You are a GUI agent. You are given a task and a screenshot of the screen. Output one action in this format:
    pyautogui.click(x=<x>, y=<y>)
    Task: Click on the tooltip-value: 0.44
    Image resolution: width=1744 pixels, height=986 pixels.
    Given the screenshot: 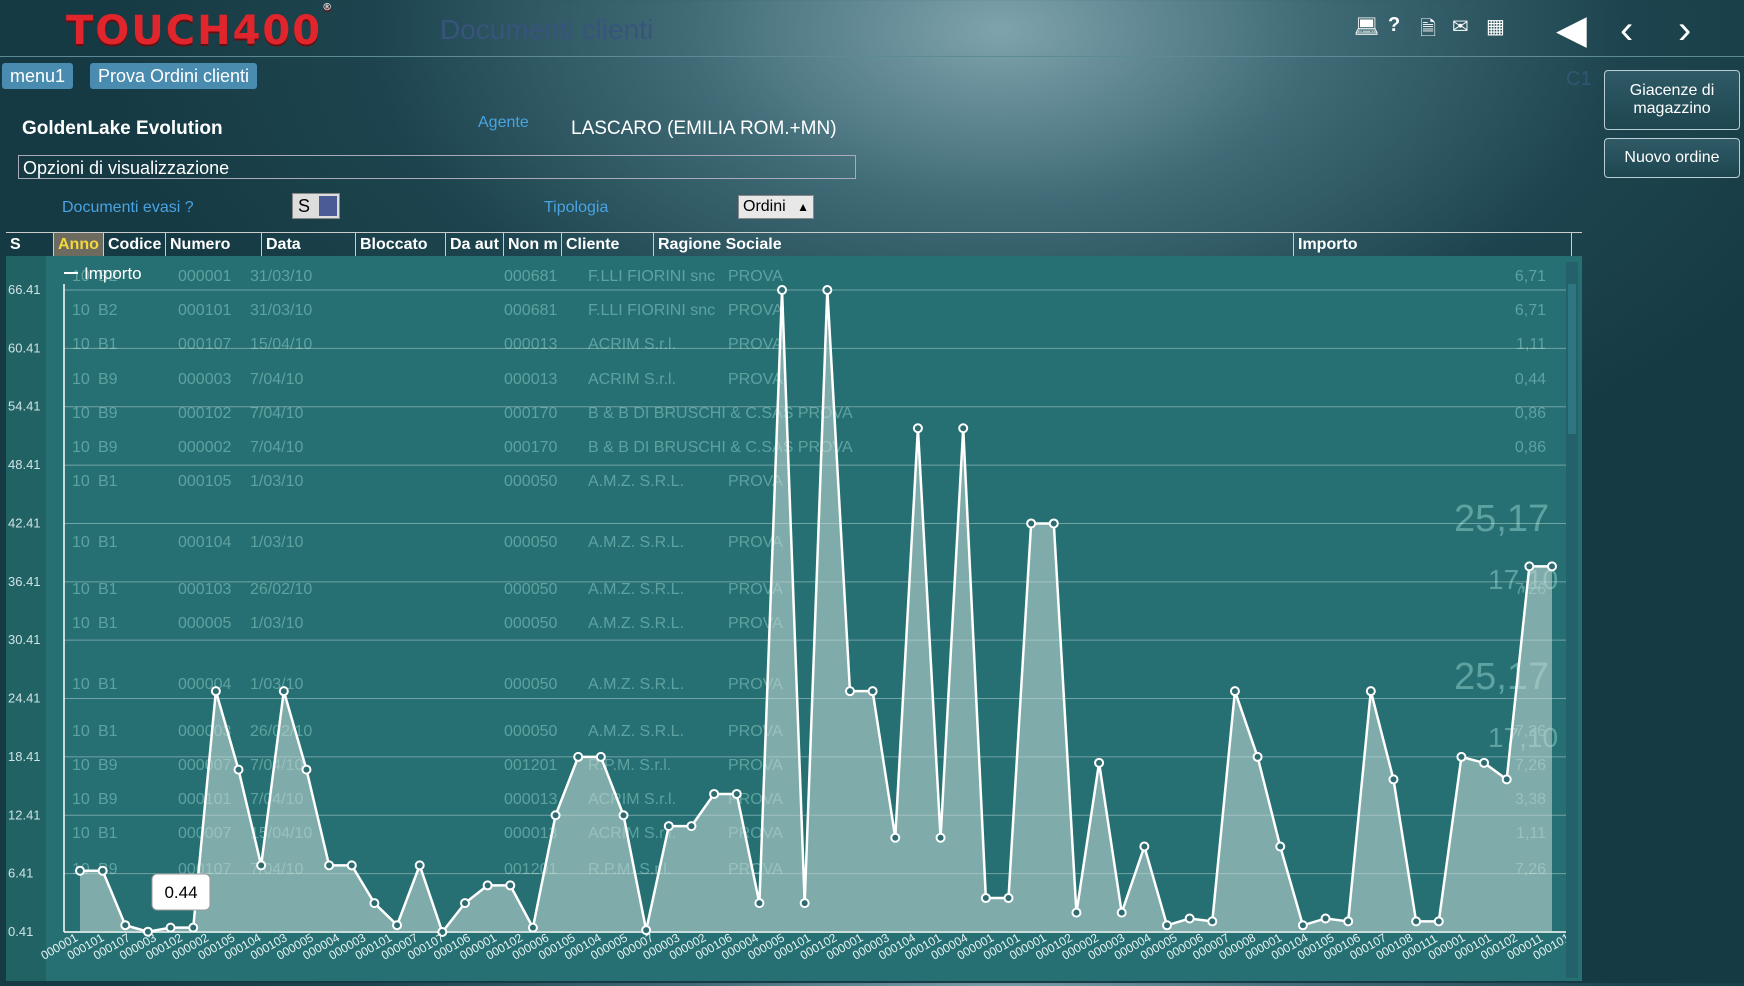 What is the action you would take?
    pyautogui.click(x=180, y=892)
    